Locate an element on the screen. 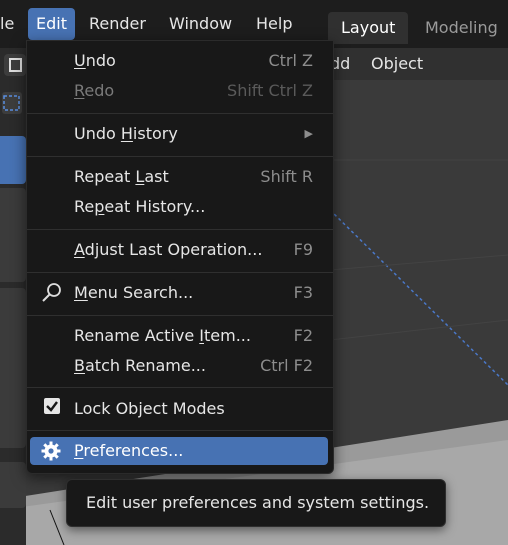 The width and height of the screenshot is (508, 545). shortcut-repeat-last: Shift R is located at coordinates (286, 176).